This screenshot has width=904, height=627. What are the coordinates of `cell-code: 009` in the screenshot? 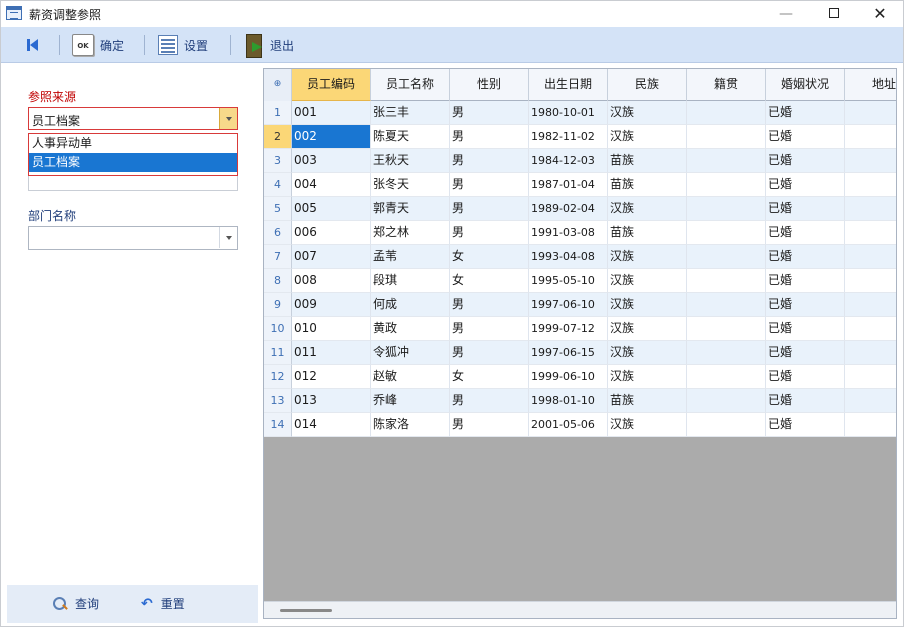 It's located at (331, 305).